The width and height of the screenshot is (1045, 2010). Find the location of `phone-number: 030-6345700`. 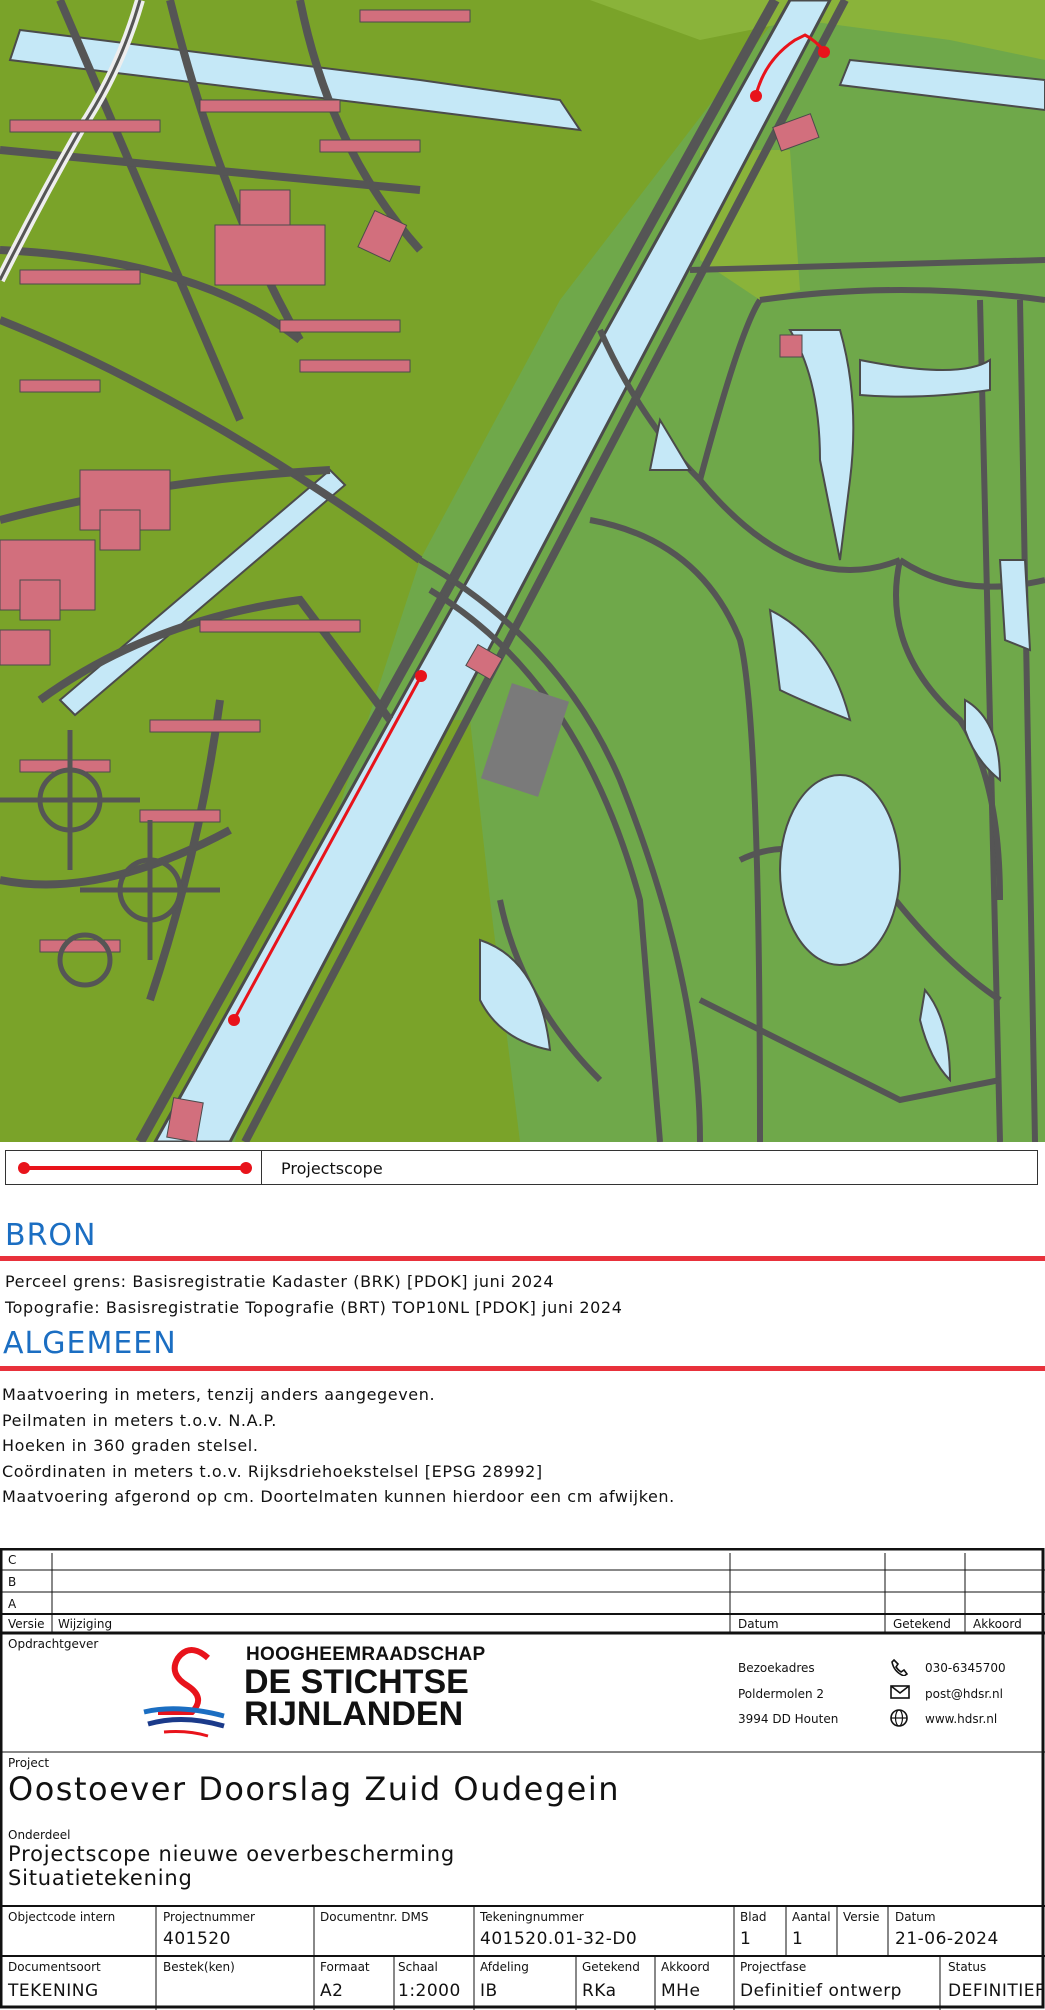

phone-number: 030-6345700 is located at coordinates (965, 1668).